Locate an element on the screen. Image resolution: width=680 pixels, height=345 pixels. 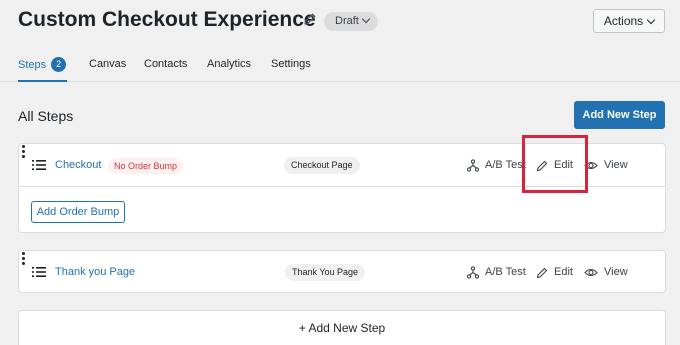
tab-steps-label: Steps is located at coordinates (32, 65).